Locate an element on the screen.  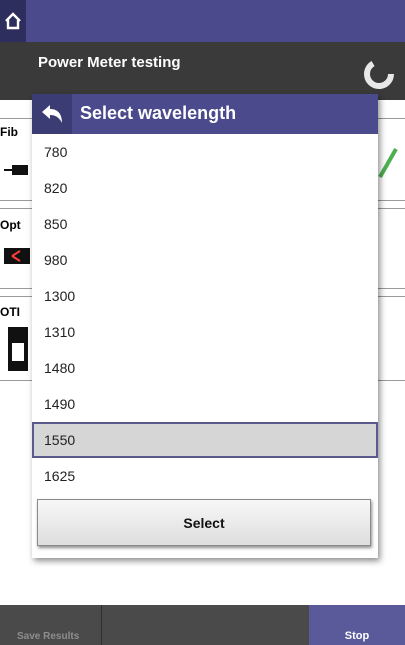
home-button is located at coordinates (13, 21).